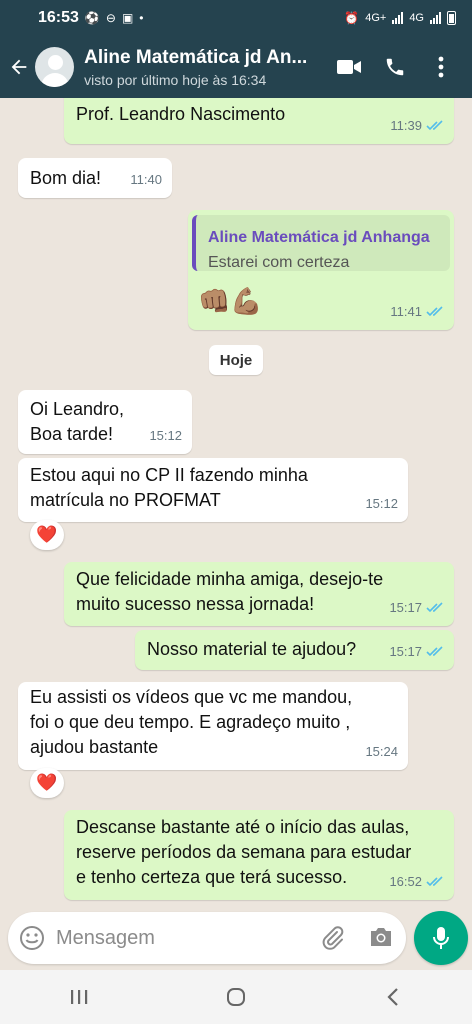 Image resolution: width=472 pixels, height=1024 pixels. I want to click on recent-apps-button, so click(79, 997).